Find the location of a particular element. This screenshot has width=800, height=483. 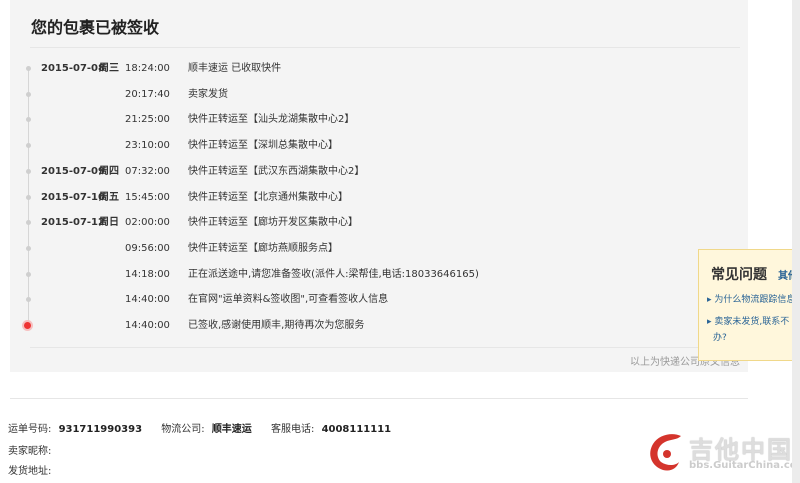

page-title: 您的包裹已被签收 is located at coordinates (95, 27).